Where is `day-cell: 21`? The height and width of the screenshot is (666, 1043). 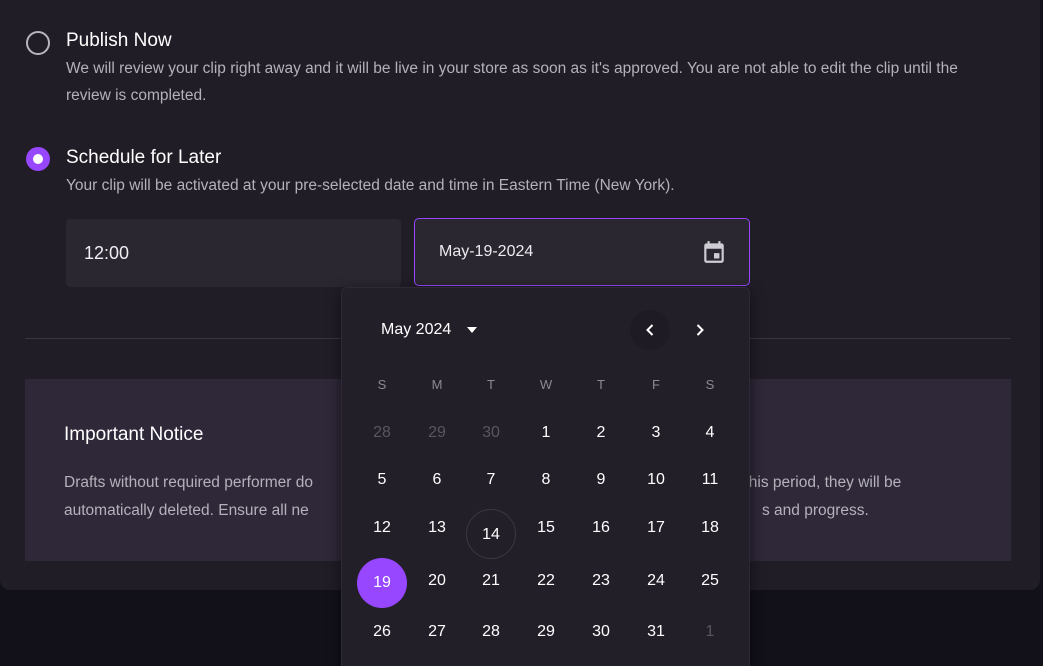 day-cell: 21 is located at coordinates (491, 581).